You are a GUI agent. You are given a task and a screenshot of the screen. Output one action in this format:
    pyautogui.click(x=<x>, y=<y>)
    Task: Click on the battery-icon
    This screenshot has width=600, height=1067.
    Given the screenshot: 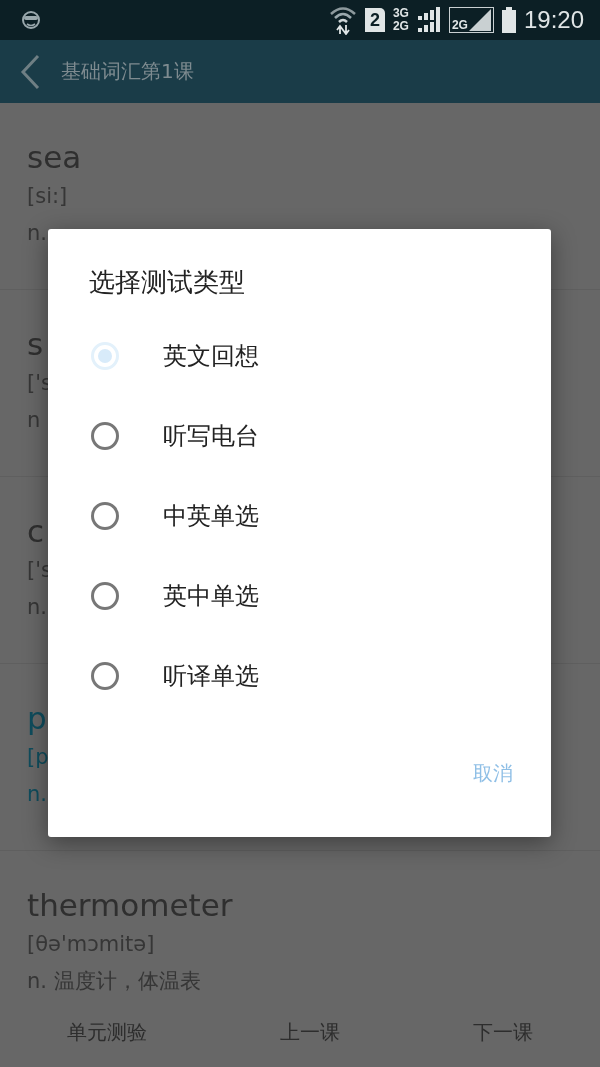 What is the action you would take?
    pyautogui.click(x=508, y=20)
    